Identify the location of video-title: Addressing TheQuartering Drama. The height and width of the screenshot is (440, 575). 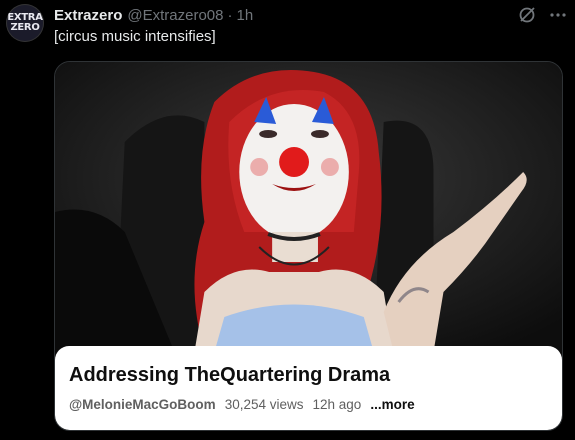
(308, 375).